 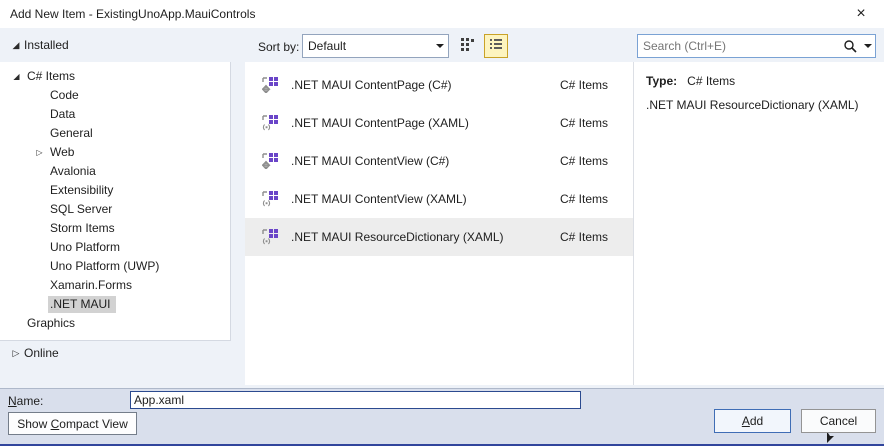 What do you see at coordinates (46, 45) in the screenshot?
I see `installed-label: Installed` at bounding box center [46, 45].